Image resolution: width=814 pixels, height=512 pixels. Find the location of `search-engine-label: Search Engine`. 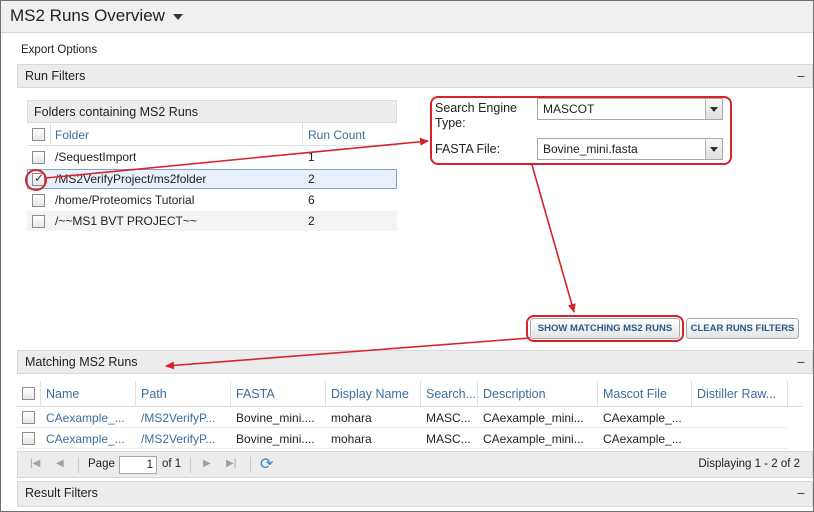

search-engine-label: Search Engine is located at coordinates (476, 108).